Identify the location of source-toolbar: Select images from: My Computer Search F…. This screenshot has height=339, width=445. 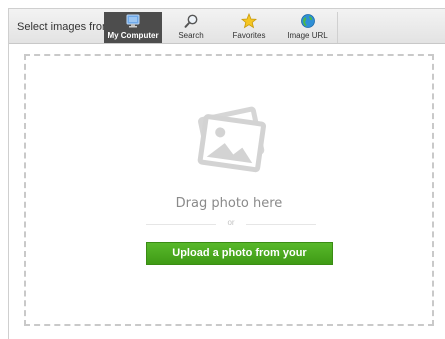
(227, 26).